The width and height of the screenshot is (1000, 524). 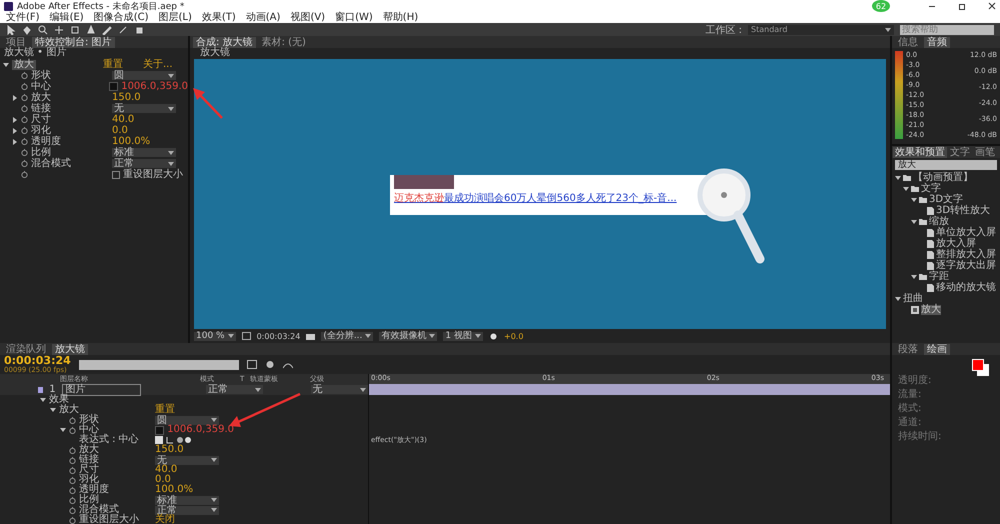 I want to click on camera-dropdown: 有效摄像机, so click(x=408, y=336).